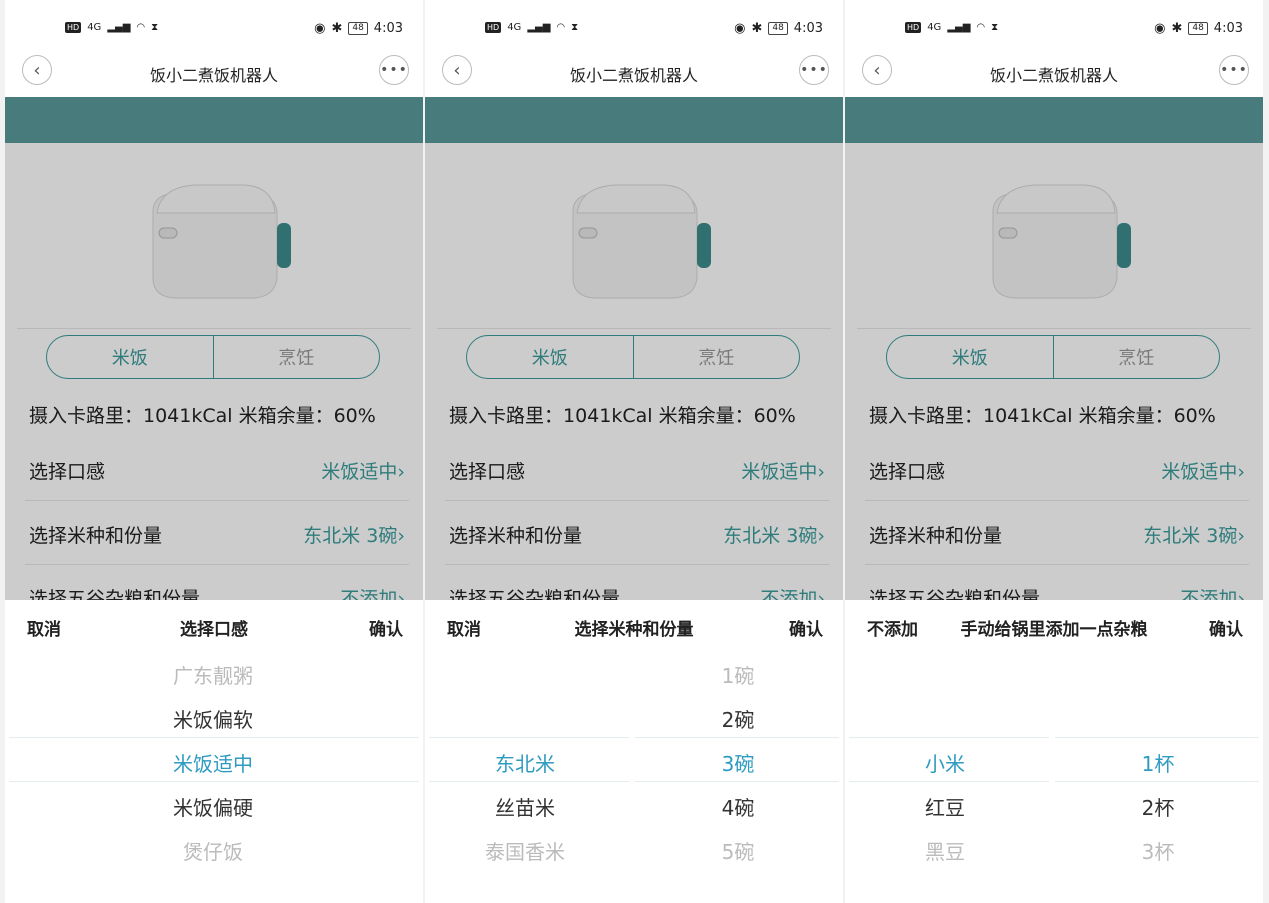 Image resolution: width=1269 pixels, height=903 pixels. What do you see at coordinates (1158, 762) in the screenshot?
I see `cup-option-selected: 1杯` at bounding box center [1158, 762].